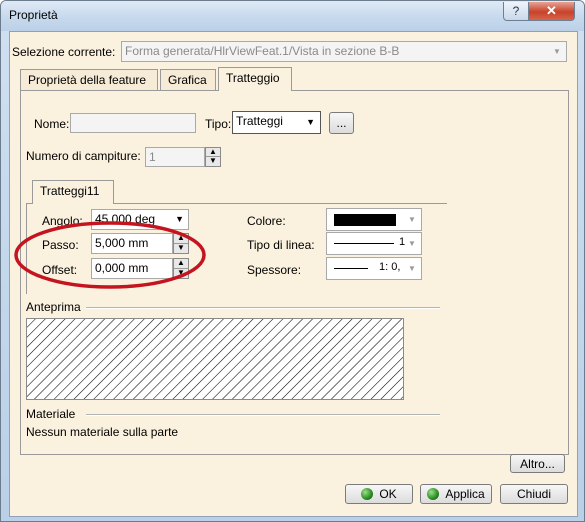 The height and width of the screenshot is (522, 585). I want to click on tab-grafica: Grafica, so click(188, 80).